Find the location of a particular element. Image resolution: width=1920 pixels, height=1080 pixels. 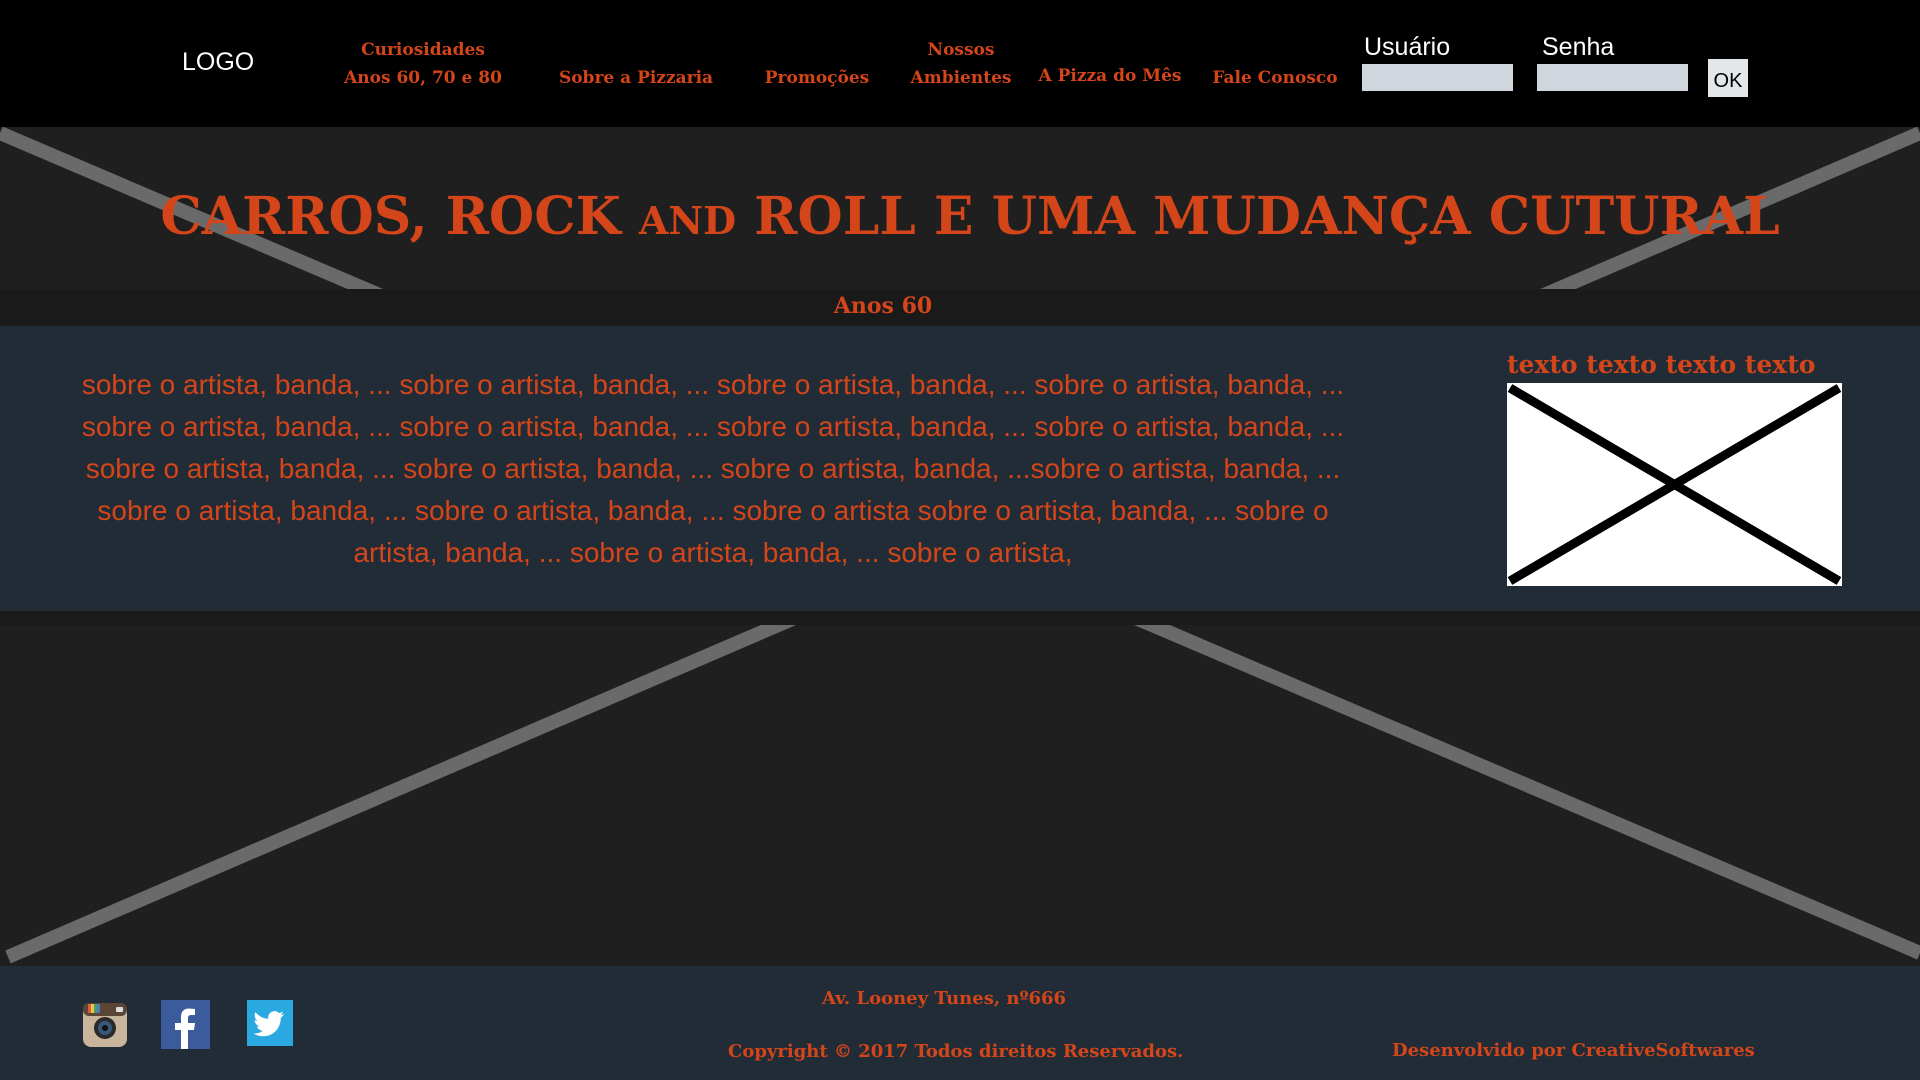

nav-item-curiosidades: Curiosidades Anos 60, 70 e 80 is located at coordinates (423, 64).